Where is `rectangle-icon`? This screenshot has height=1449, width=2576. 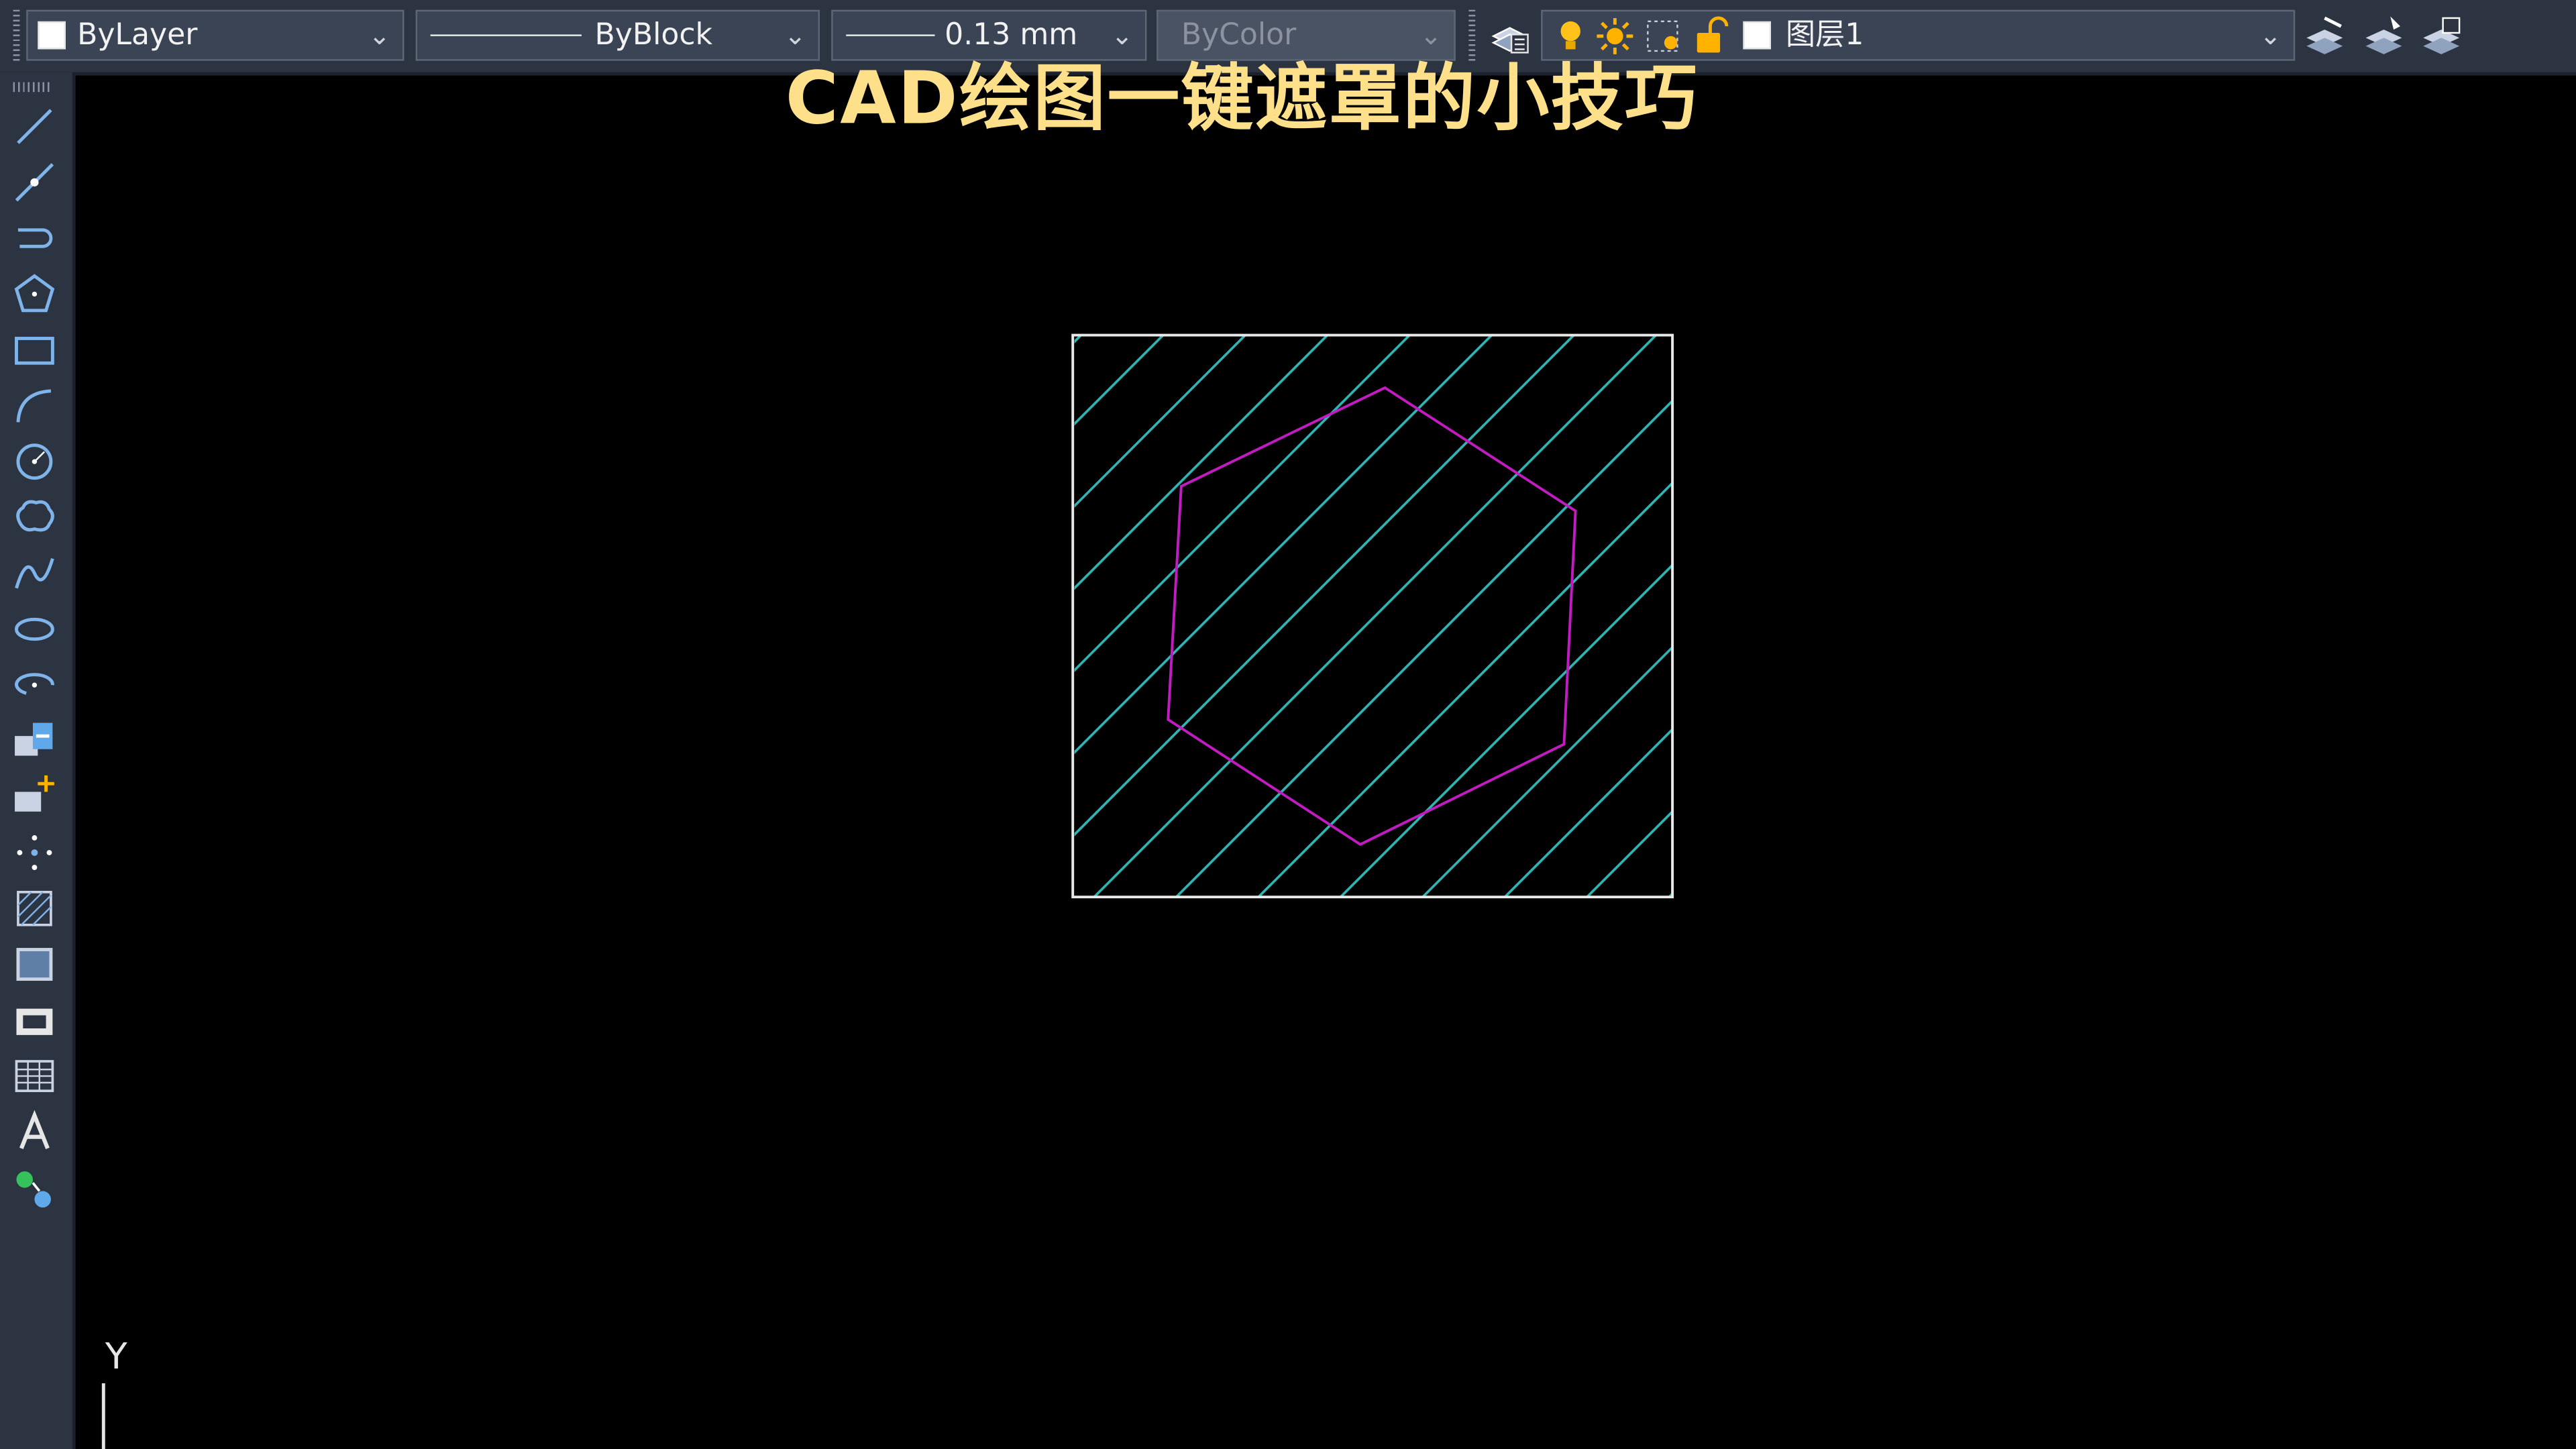
rectangle-icon is located at coordinates (34, 349).